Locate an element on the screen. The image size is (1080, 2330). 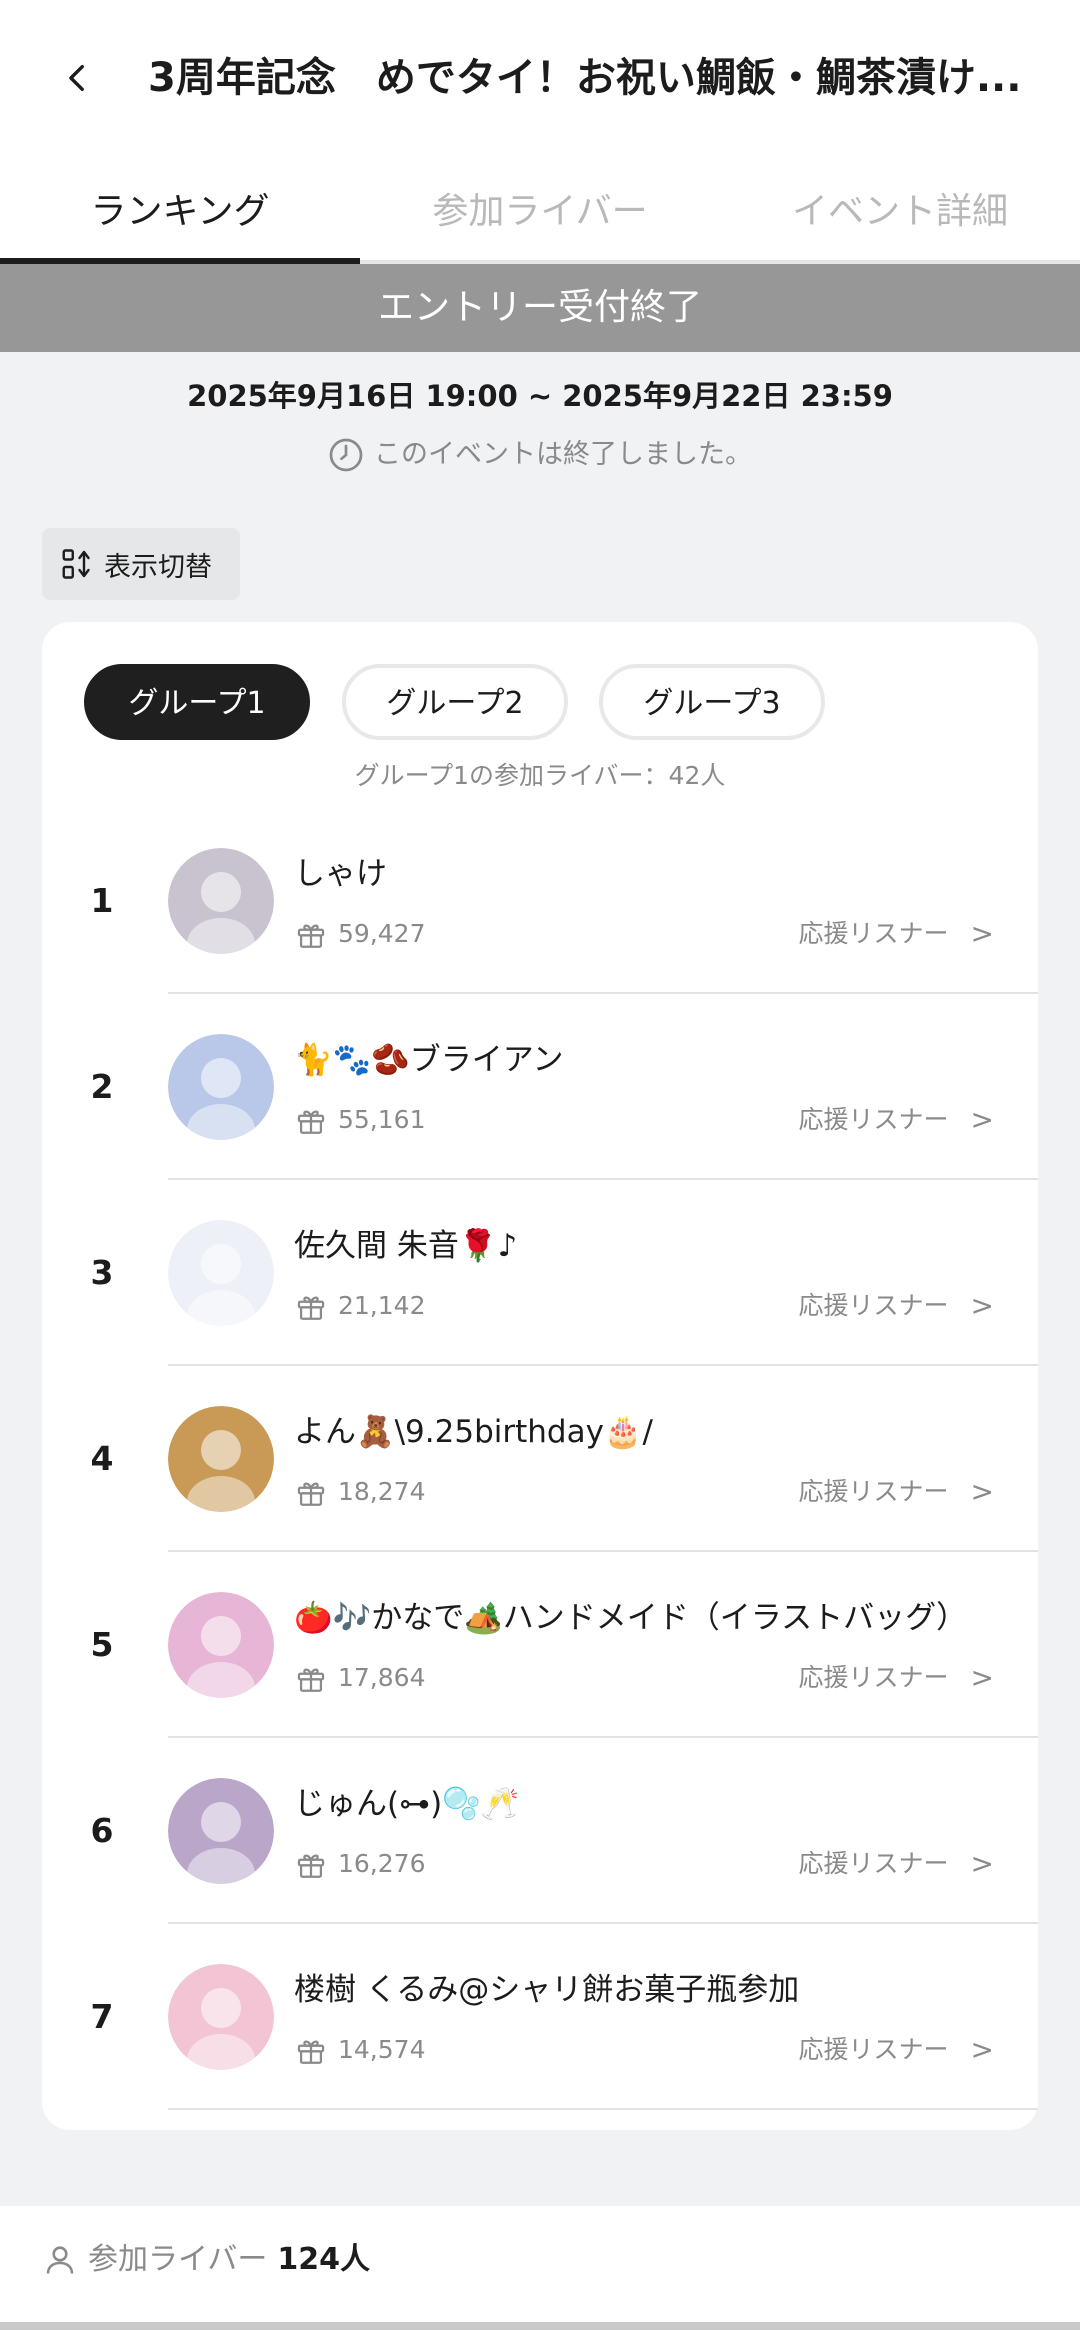
row-divider is located at coordinates (603, 2109).